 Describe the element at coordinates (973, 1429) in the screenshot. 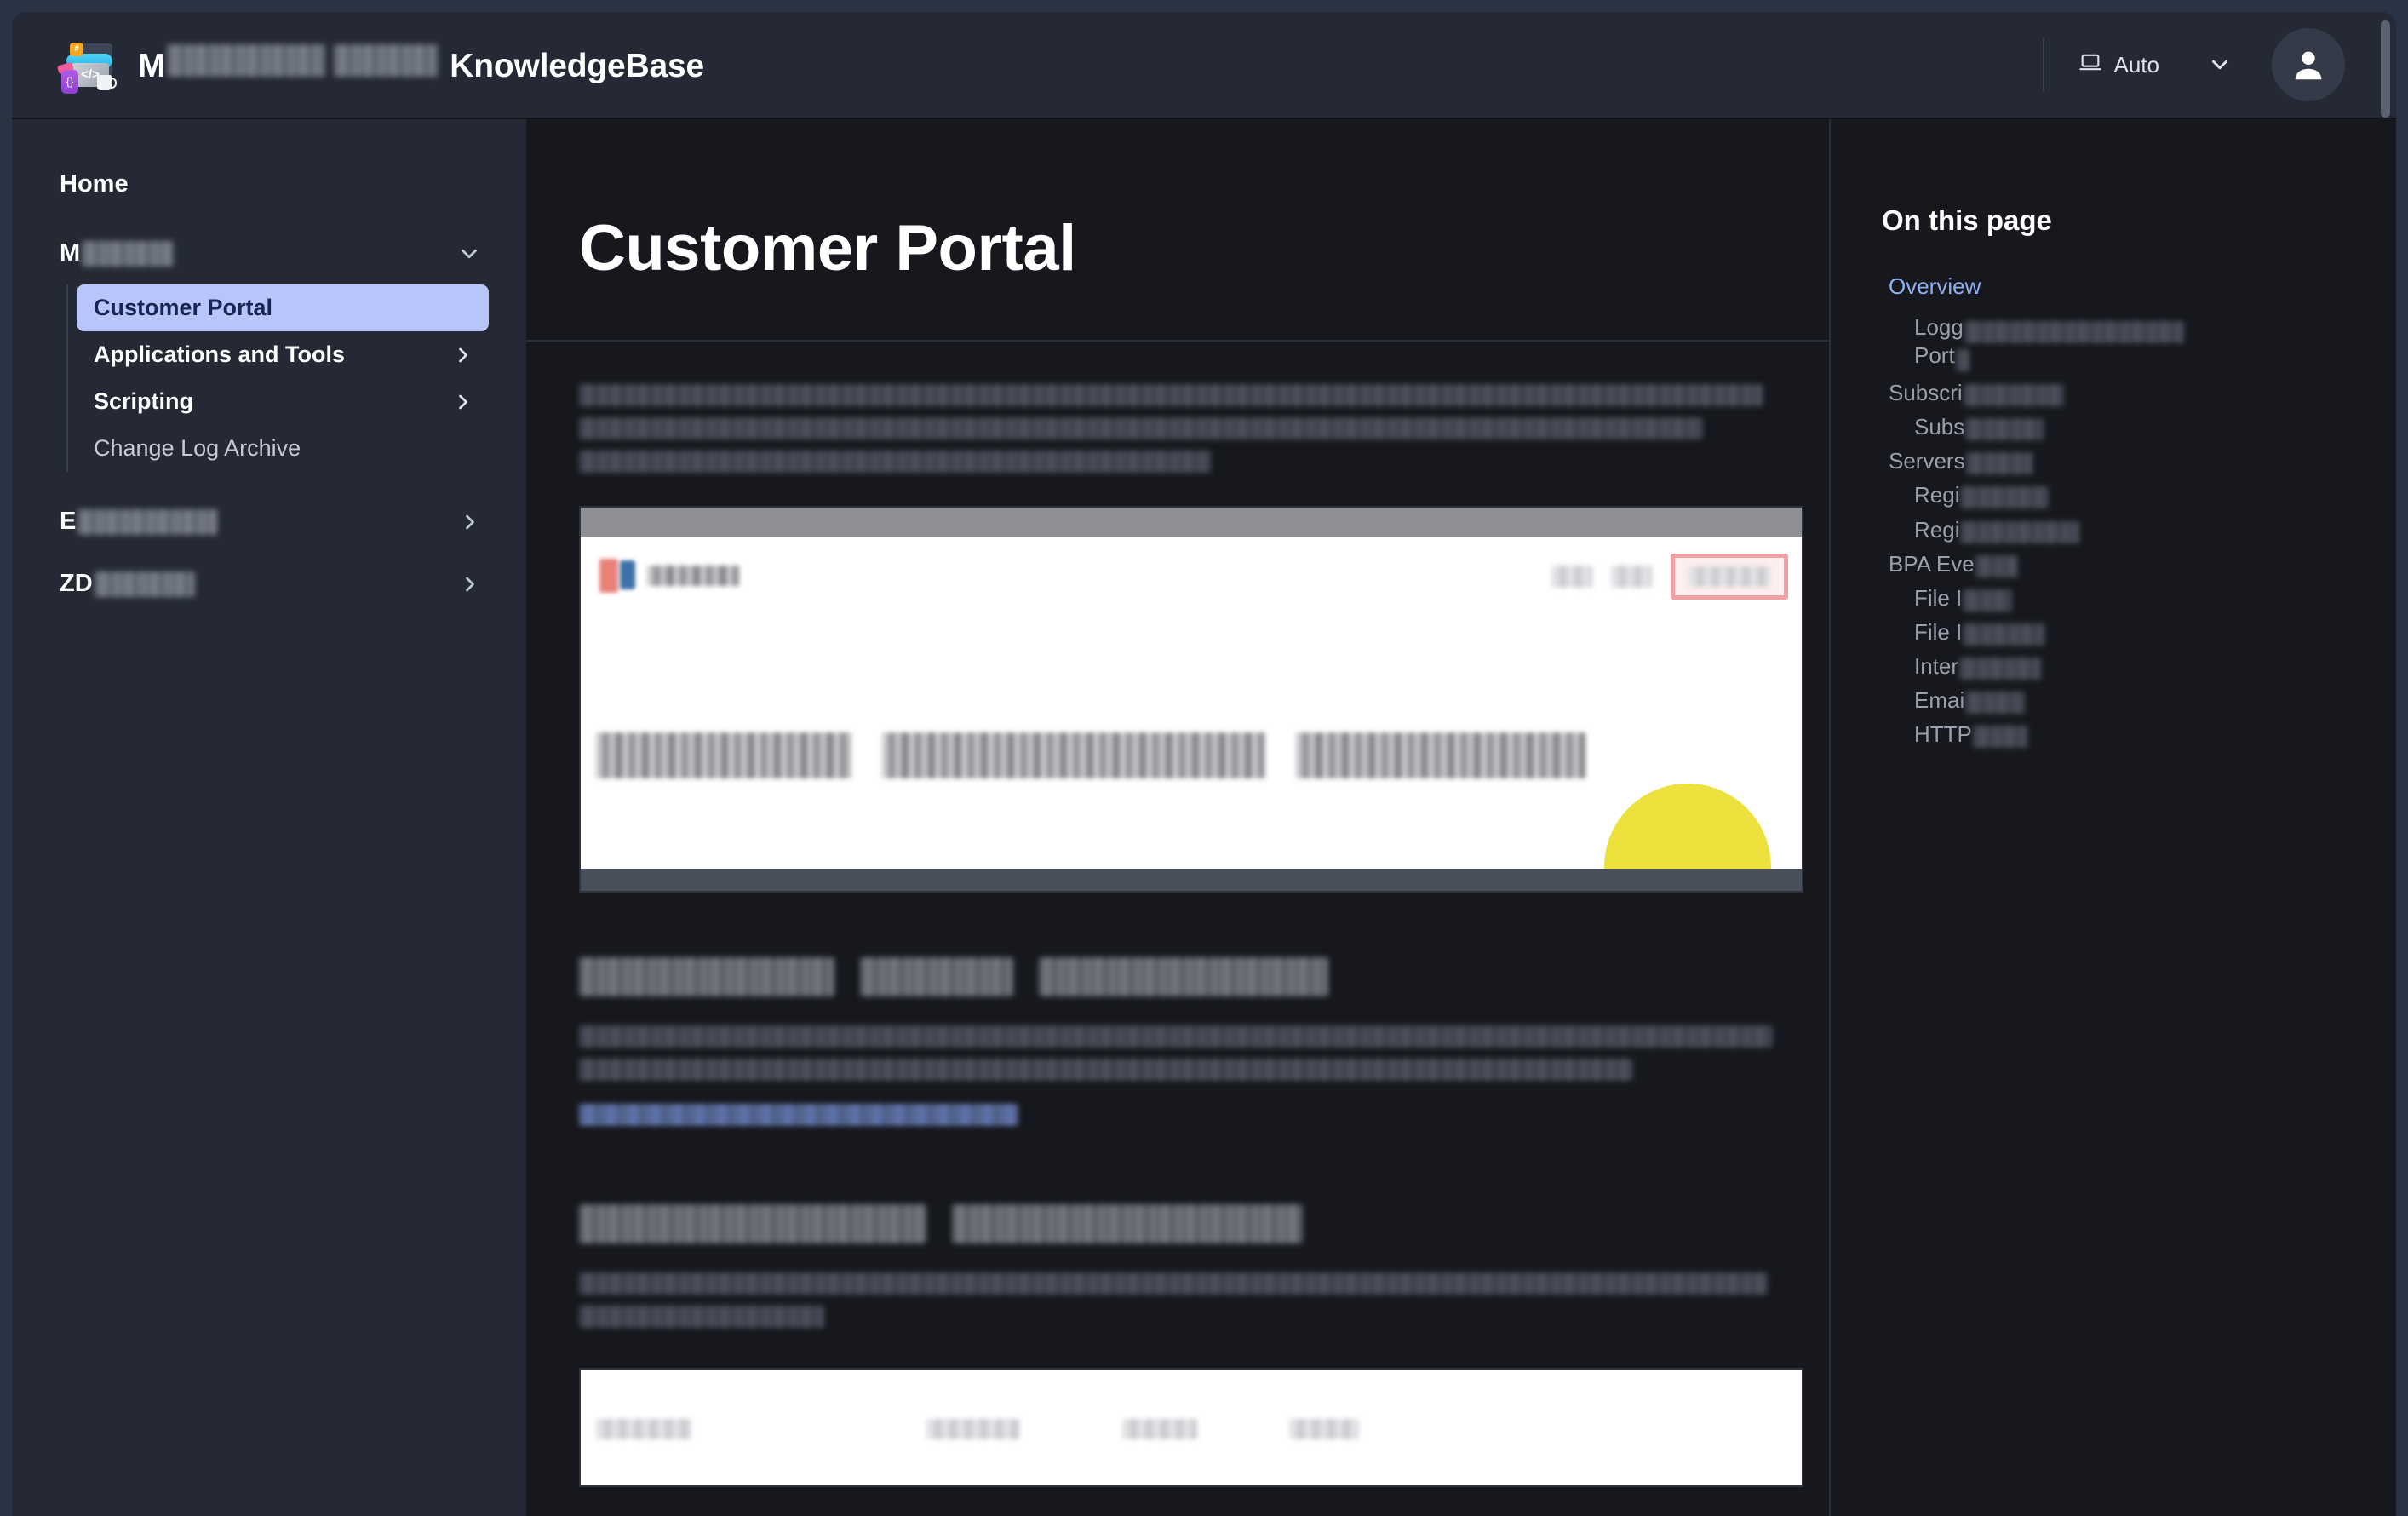

I see `table-col-2-header` at that location.